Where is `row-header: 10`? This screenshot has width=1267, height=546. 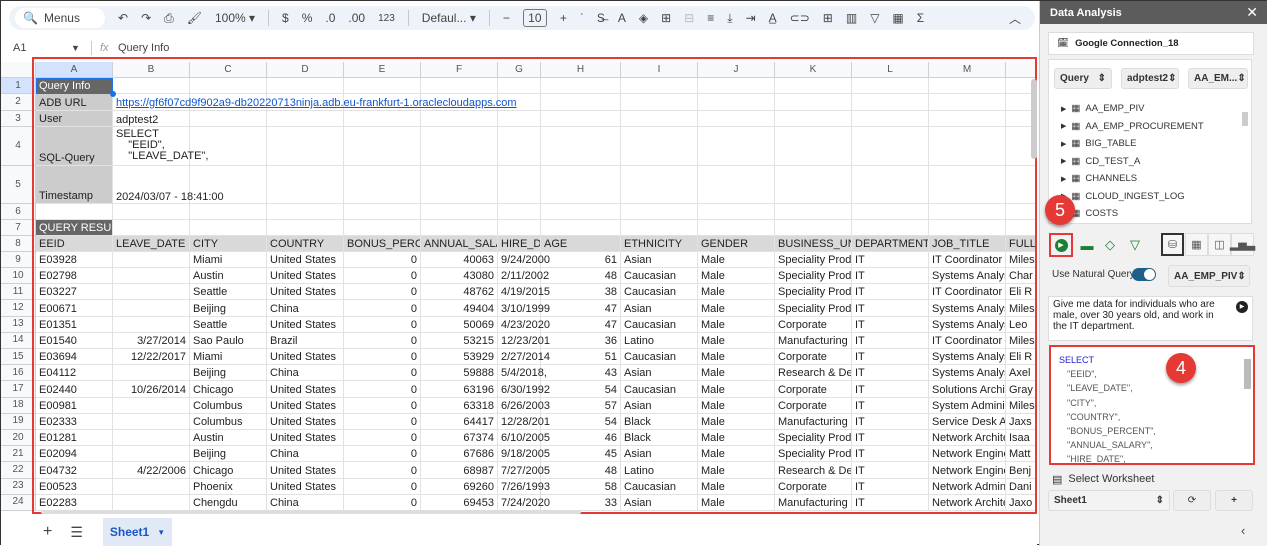
row-header: 10 is located at coordinates (18, 276).